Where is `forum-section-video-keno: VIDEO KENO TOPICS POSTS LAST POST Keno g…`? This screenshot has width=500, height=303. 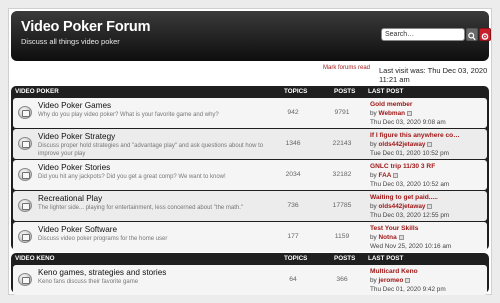 forum-section-video-keno: VIDEO KENO TOPICS POSTS LAST POST Keno g… is located at coordinates (250, 274).